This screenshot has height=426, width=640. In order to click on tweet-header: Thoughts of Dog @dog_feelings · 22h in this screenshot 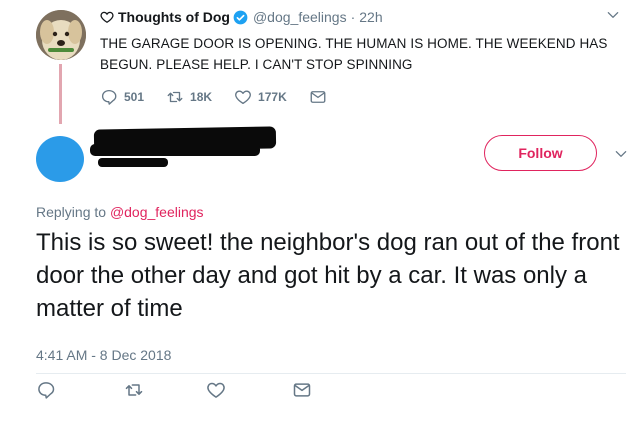, I will do `click(241, 17)`.